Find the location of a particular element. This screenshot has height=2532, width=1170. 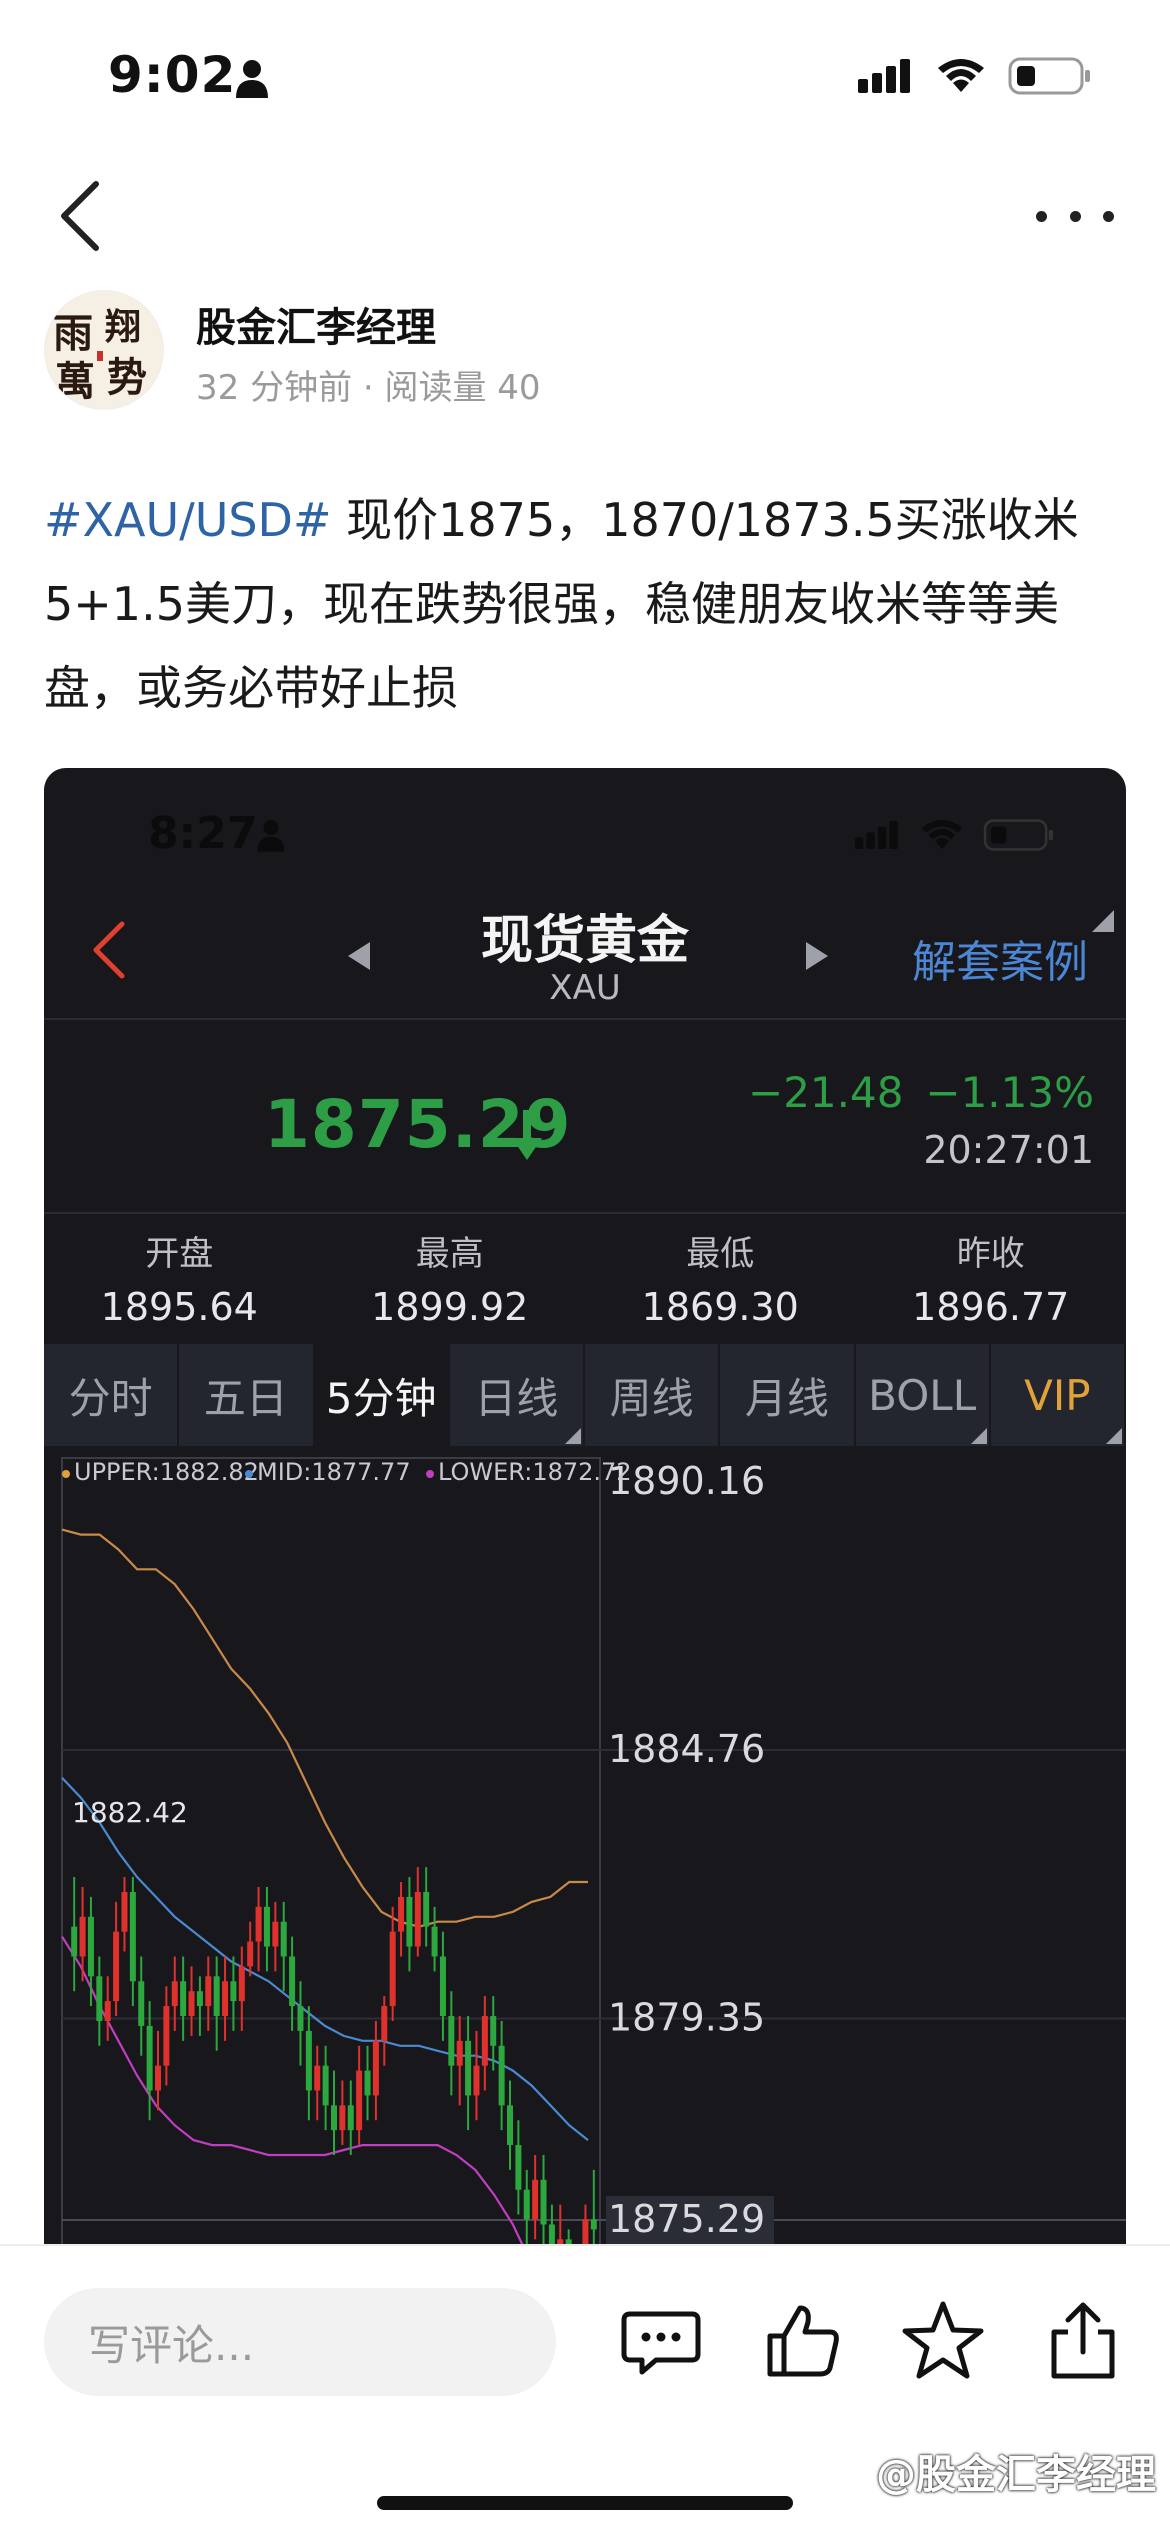

price-change-percent: −1.13% is located at coordinates (1009, 1092).